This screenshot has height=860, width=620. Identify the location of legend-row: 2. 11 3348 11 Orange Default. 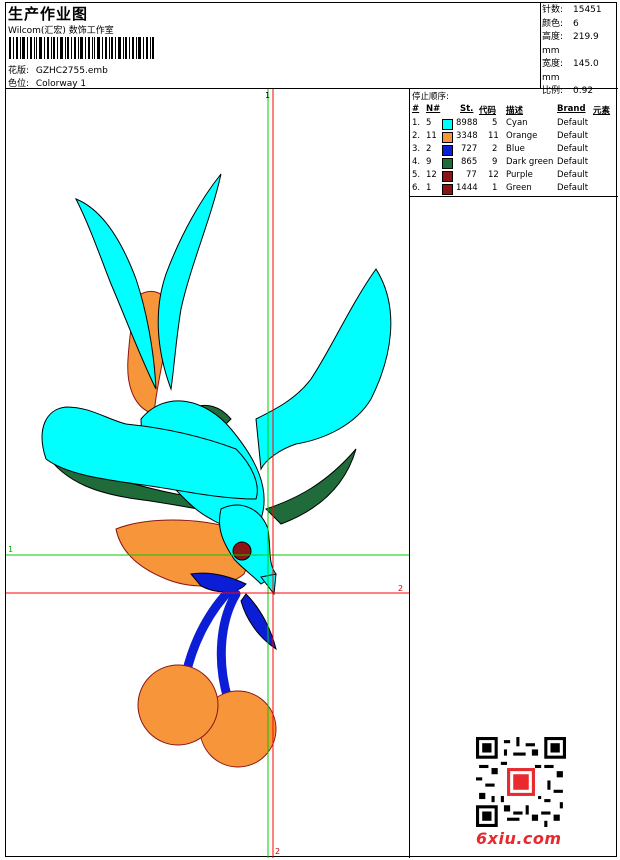
(514, 137).